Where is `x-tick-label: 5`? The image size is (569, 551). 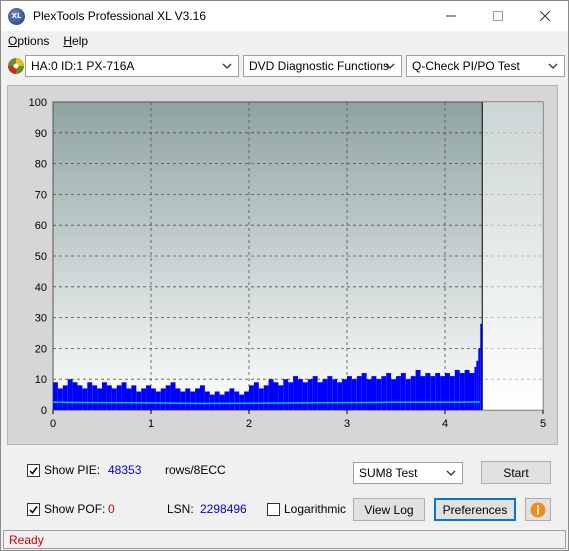 x-tick-label: 5 is located at coordinates (543, 424).